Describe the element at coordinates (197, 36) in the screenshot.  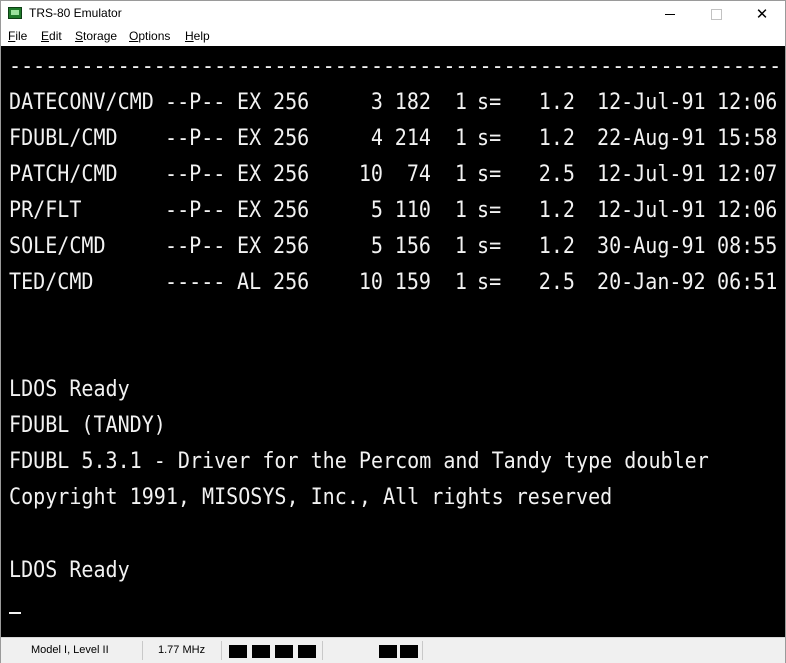
I see `menu-help: Help` at that location.